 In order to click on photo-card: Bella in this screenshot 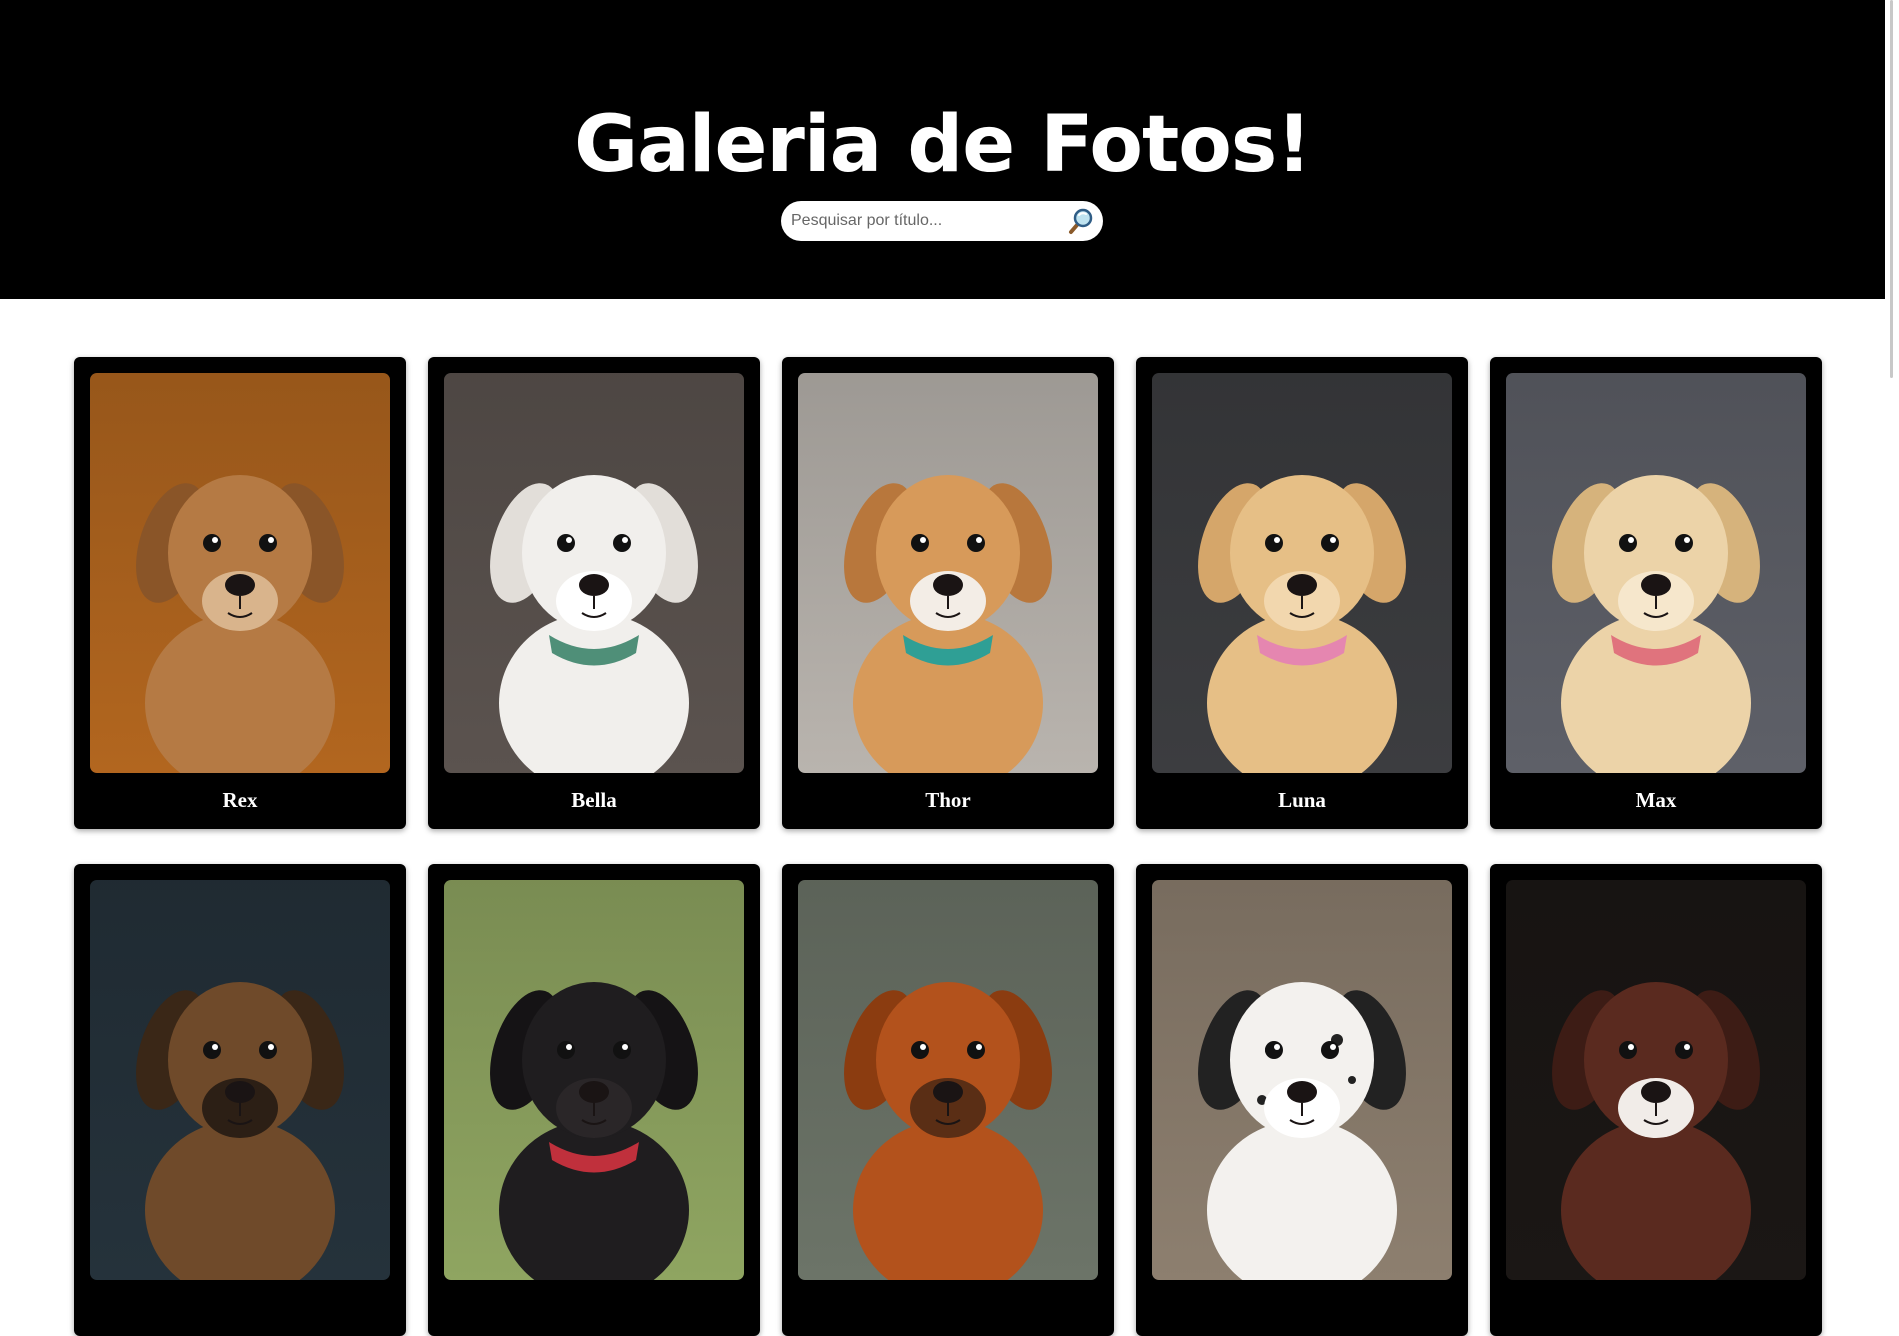, I will do `click(594, 593)`.